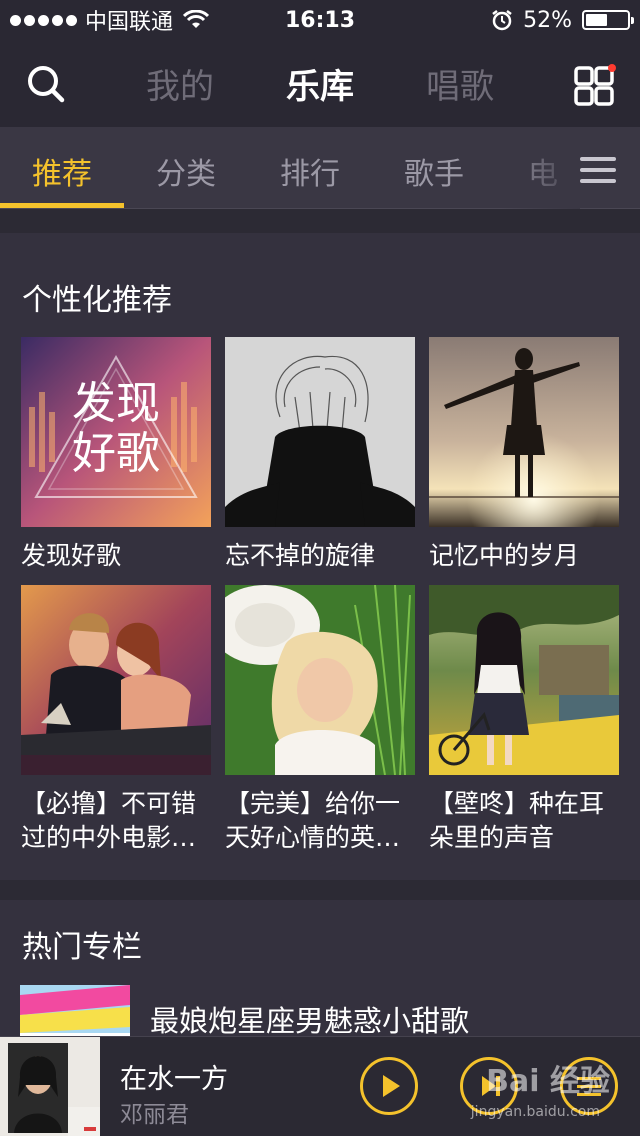 This screenshot has width=640, height=1136. Describe the element at coordinates (547, 20) in the screenshot. I see `battery-percent: 52%` at that location.